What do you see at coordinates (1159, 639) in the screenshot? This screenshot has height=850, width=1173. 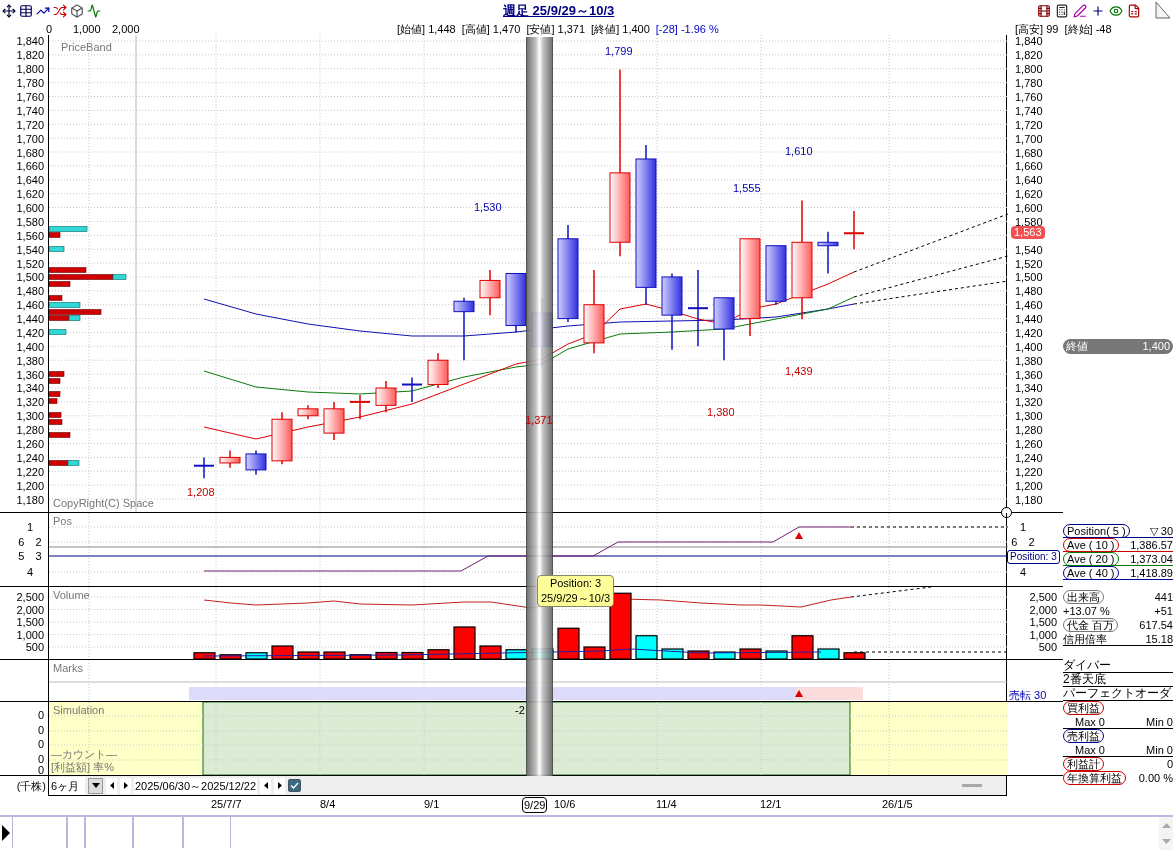 I see `stat-value: 15.18` at bounding box center [1159, 639].